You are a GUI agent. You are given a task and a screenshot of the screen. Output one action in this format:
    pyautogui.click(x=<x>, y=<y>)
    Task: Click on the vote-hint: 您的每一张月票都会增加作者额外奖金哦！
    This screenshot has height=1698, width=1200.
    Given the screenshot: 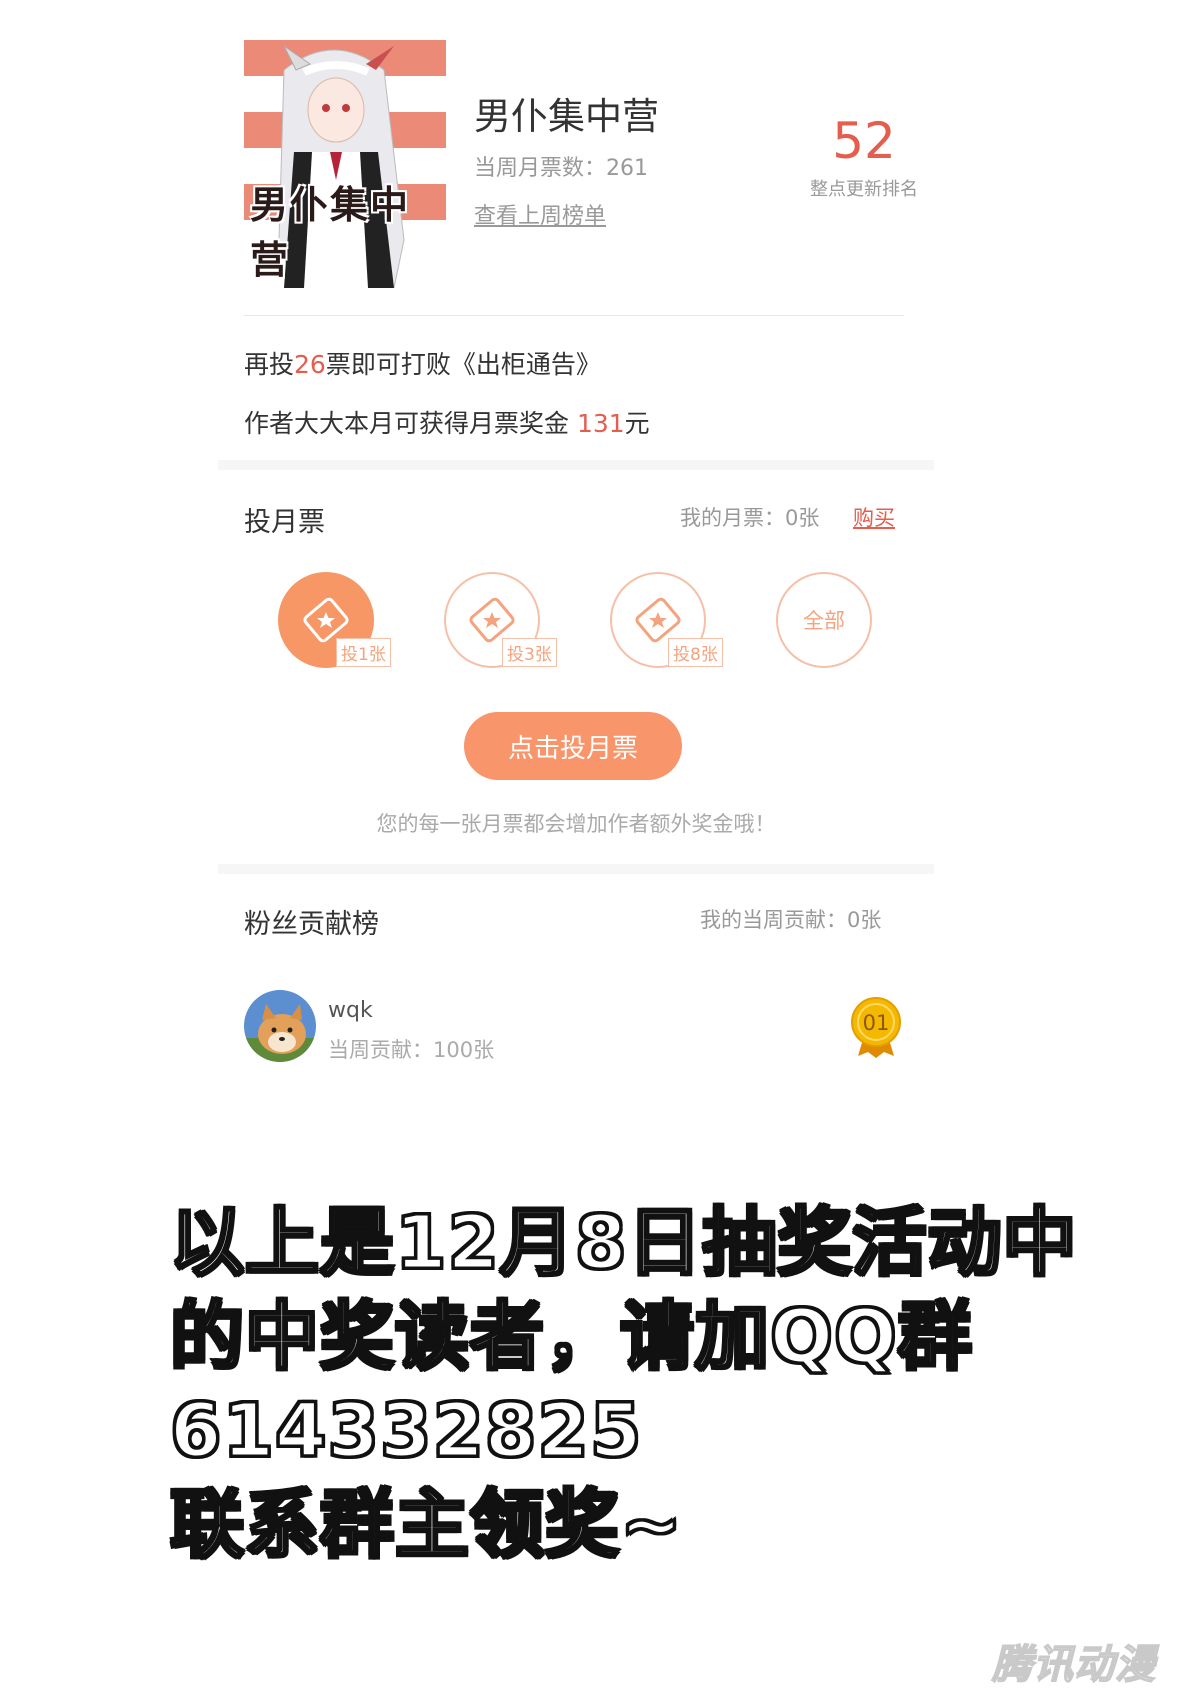 What is the action you would take?
    pyautogui.click(x=576, y=824)
    